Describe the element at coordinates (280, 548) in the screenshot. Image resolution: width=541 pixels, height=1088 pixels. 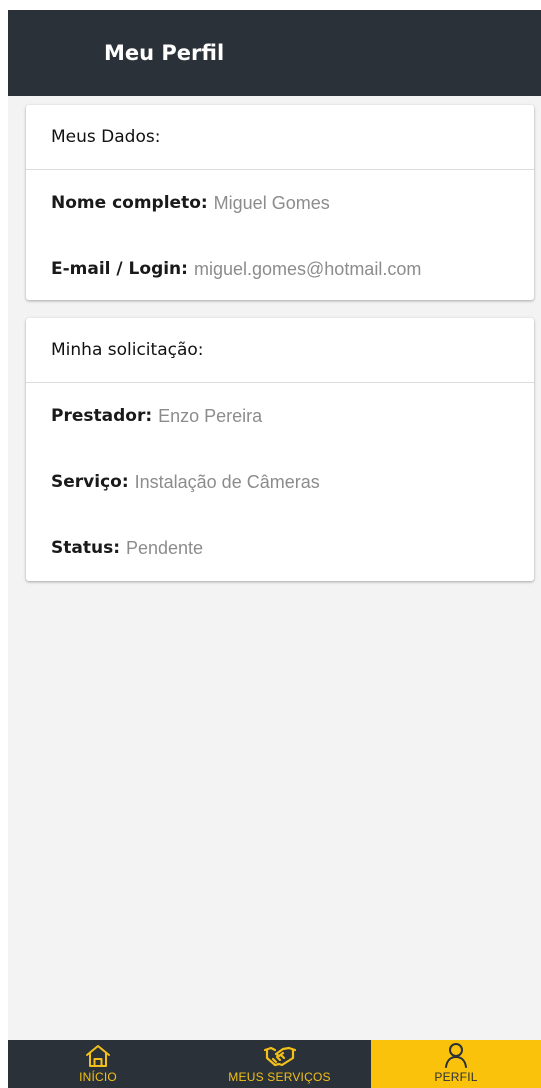
I see `status-row: Status: Pendente` at that location.